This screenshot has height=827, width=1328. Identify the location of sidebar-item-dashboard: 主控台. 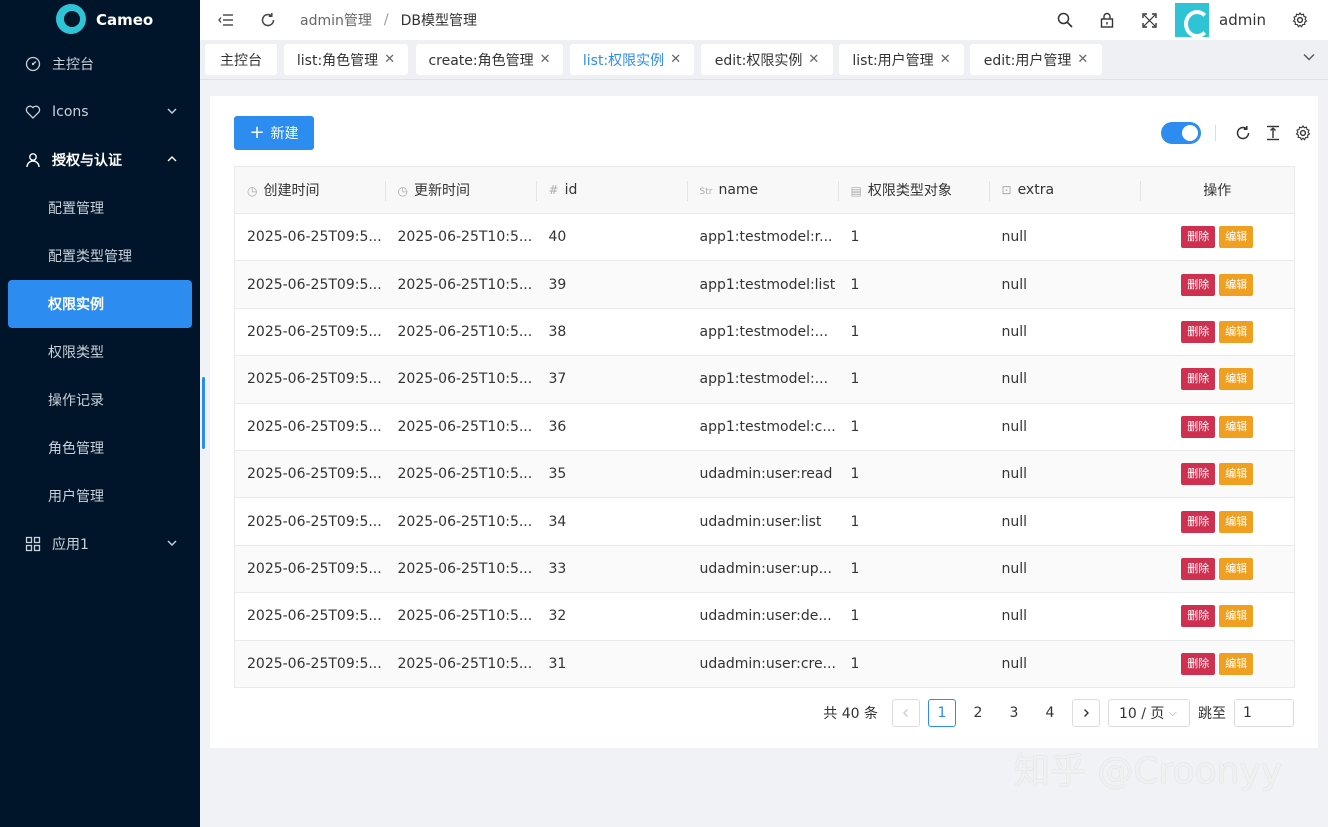
(100, 64).